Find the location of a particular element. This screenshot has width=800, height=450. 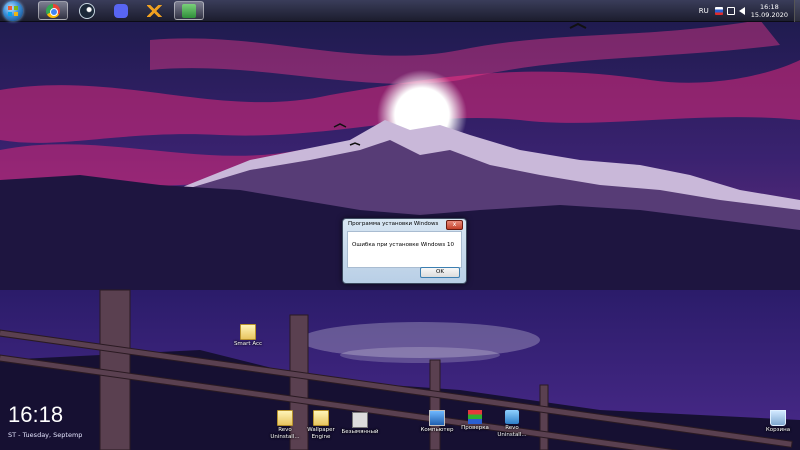

desktop-icon-wallpaper-engine: Wallpaper Engine is located at coordinates (321, 425).